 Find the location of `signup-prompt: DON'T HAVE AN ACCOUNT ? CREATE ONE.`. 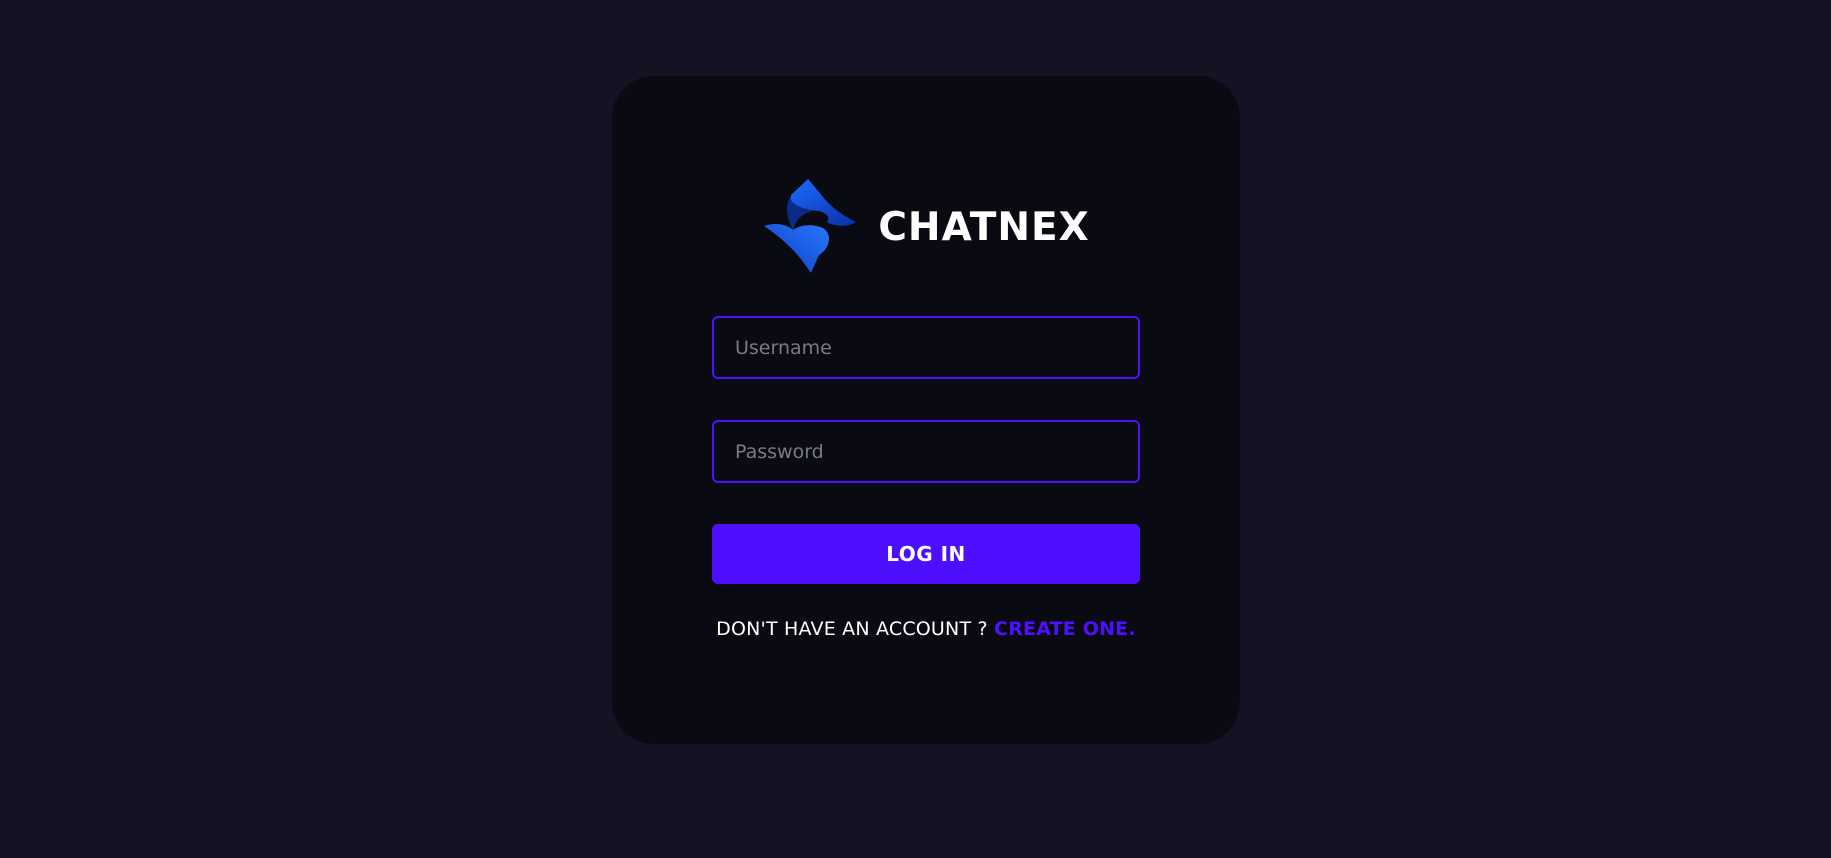

signup-prompt: DON'T HAVE AN ACCOUNT ? CREATE ONE. is located at coordinates (926, 629).